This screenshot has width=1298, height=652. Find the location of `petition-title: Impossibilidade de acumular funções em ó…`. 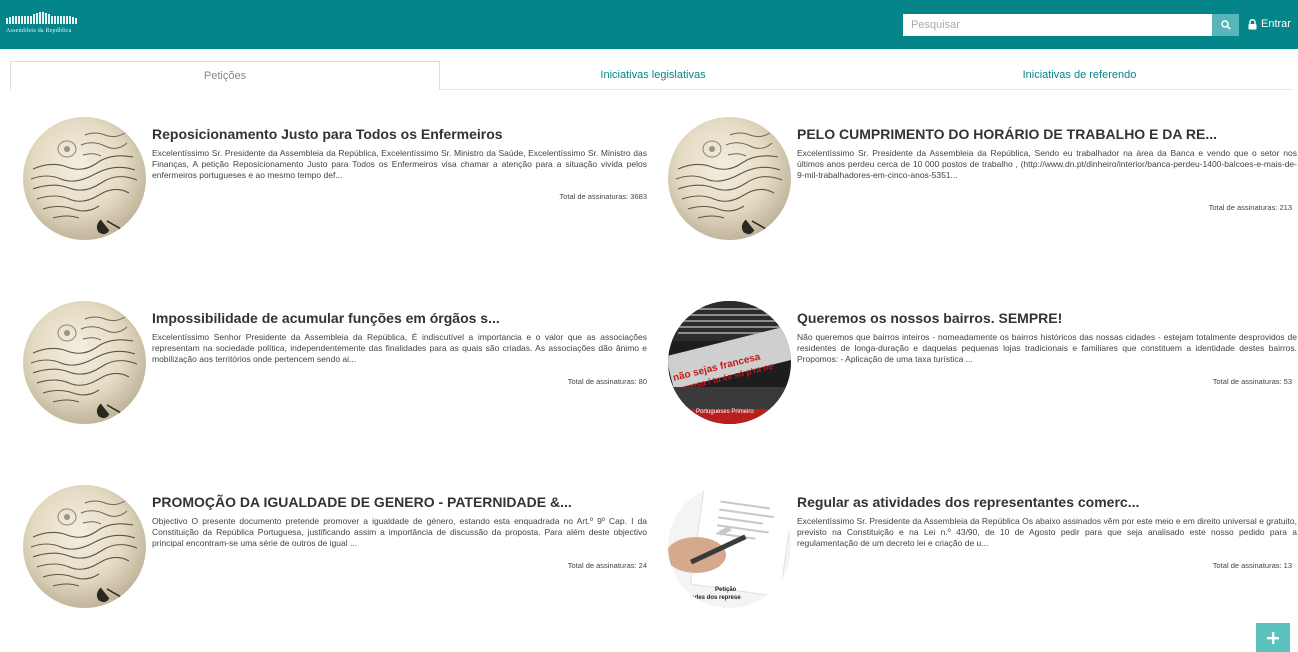

petition-title: Impossibilidade de acumular funções em ó… is located at coordinates (399, 318).